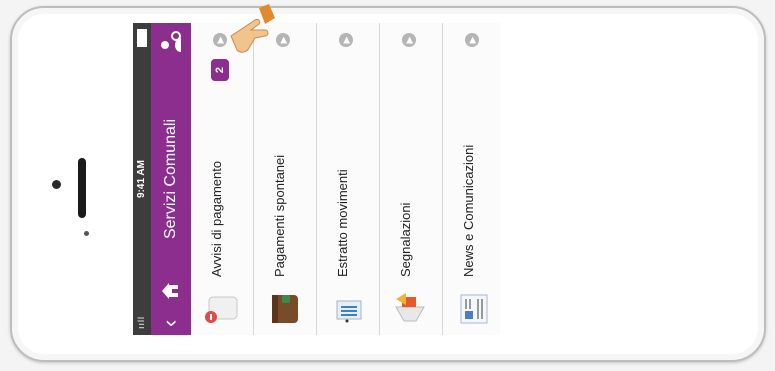 This screenshot has width=775, height=371. I want to click on status-time: 9:41 AM, so click(141, 179).